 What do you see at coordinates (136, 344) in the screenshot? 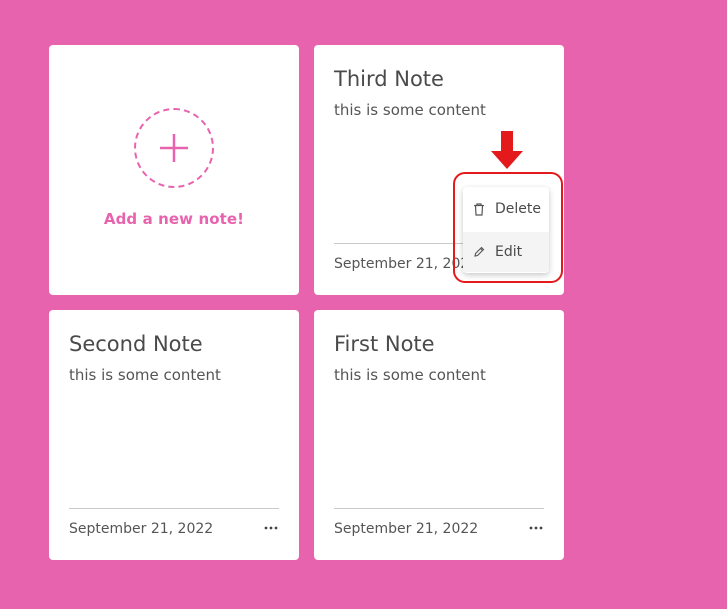
I see `note-title: Second Note` at bounding box center [136, 344].